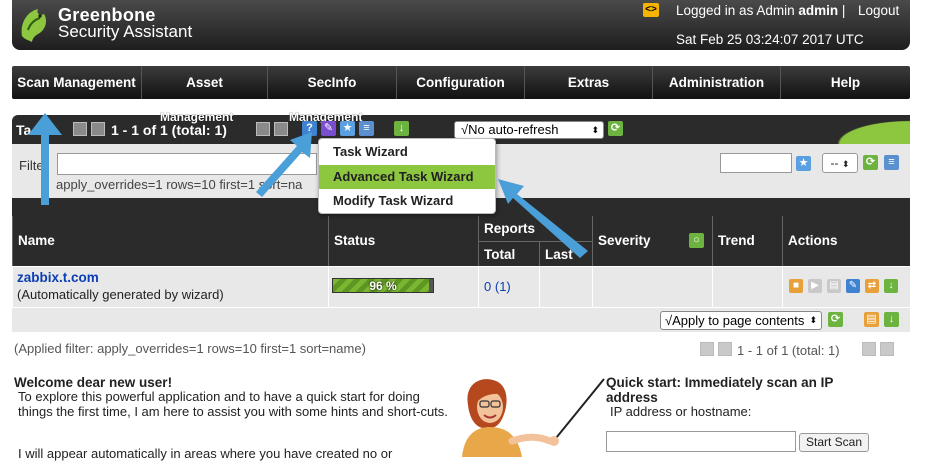  What do you see at coordinates (707, 349) in the screenshot?
I see `footer-first-page-icon` at bounding box center [707, 349].